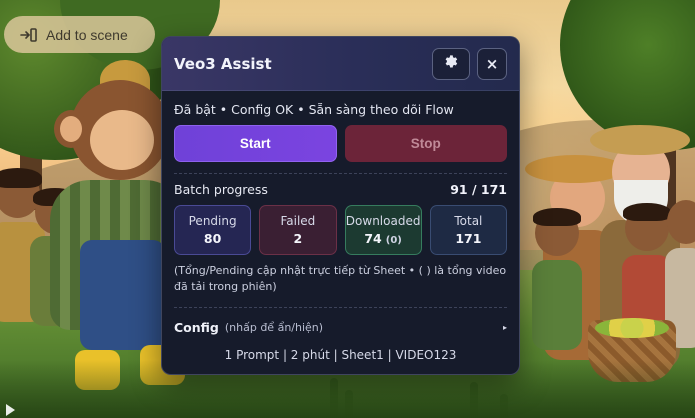  What do you see at coordinates (468, 230) in the screenshot?
I see `stat-total: Total 171` at bounding box center [468, 230].